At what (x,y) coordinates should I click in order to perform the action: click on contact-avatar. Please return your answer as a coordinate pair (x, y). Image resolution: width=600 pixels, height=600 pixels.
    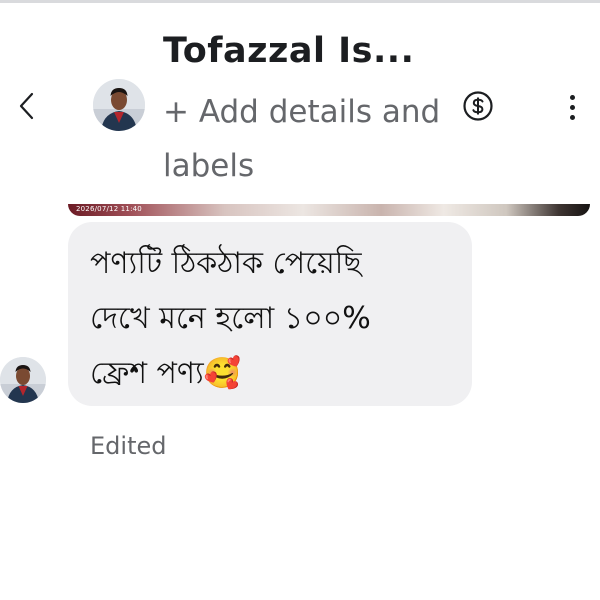
    Looking at the image, I should click on (119, 105).